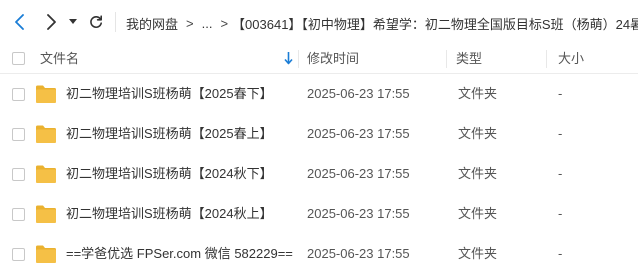 The image size is (638, 275). I want to click on column-header-size: 大小, so click(571, 59).